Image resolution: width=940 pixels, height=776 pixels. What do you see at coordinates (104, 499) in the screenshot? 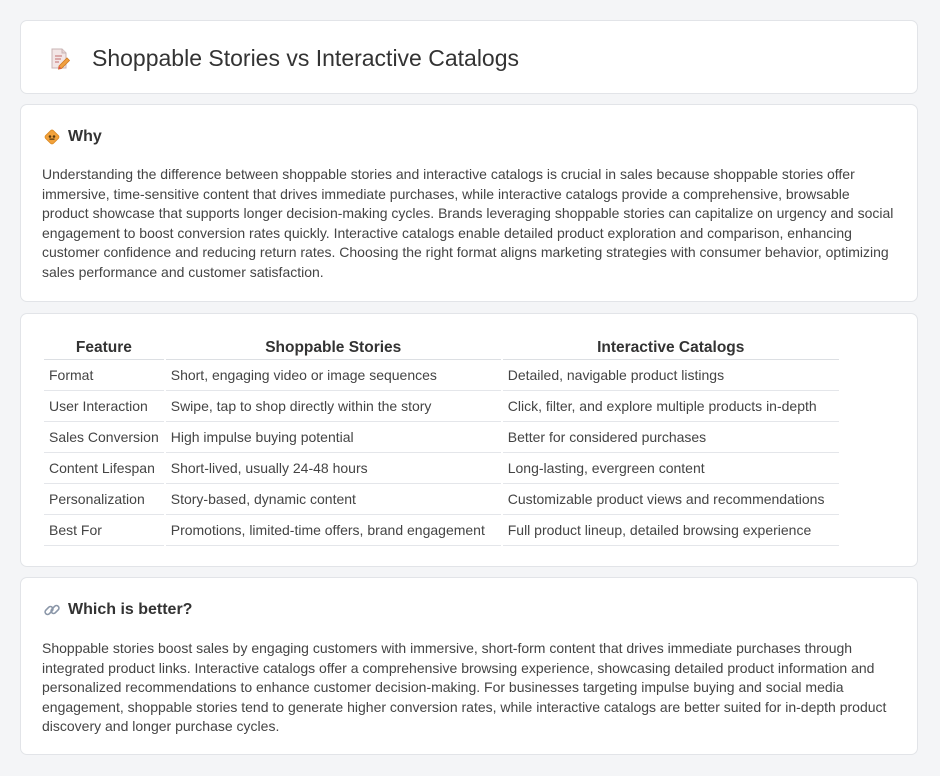
I see `feature-cell: Personalization` at bounding box center [104, 499].